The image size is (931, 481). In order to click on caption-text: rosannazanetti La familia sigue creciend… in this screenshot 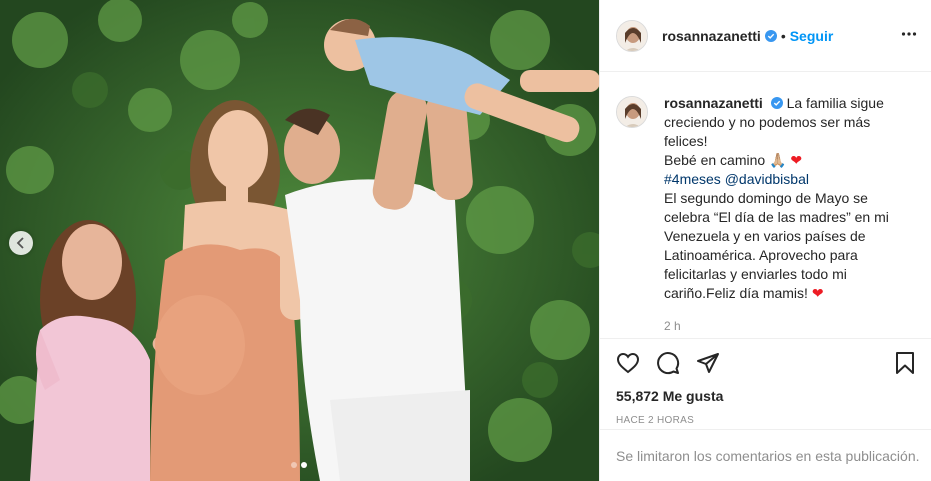, I will do `click(786, 122)`.